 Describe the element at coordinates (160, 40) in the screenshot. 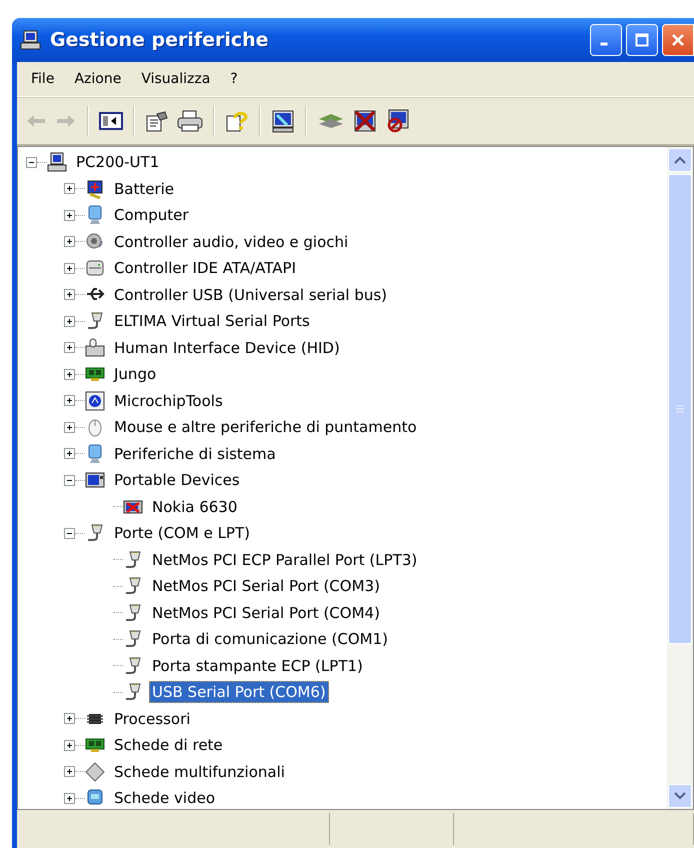

I see `window-title: Gestione periferiche` at that location.